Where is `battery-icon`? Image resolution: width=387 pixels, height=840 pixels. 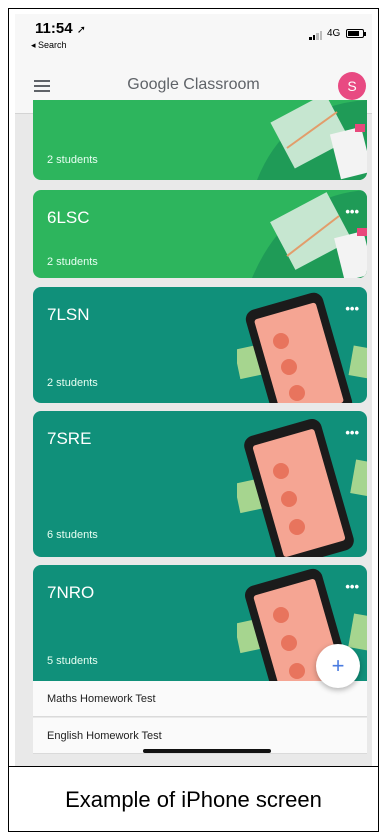 battery-icon is located at coordinates (356, 33).